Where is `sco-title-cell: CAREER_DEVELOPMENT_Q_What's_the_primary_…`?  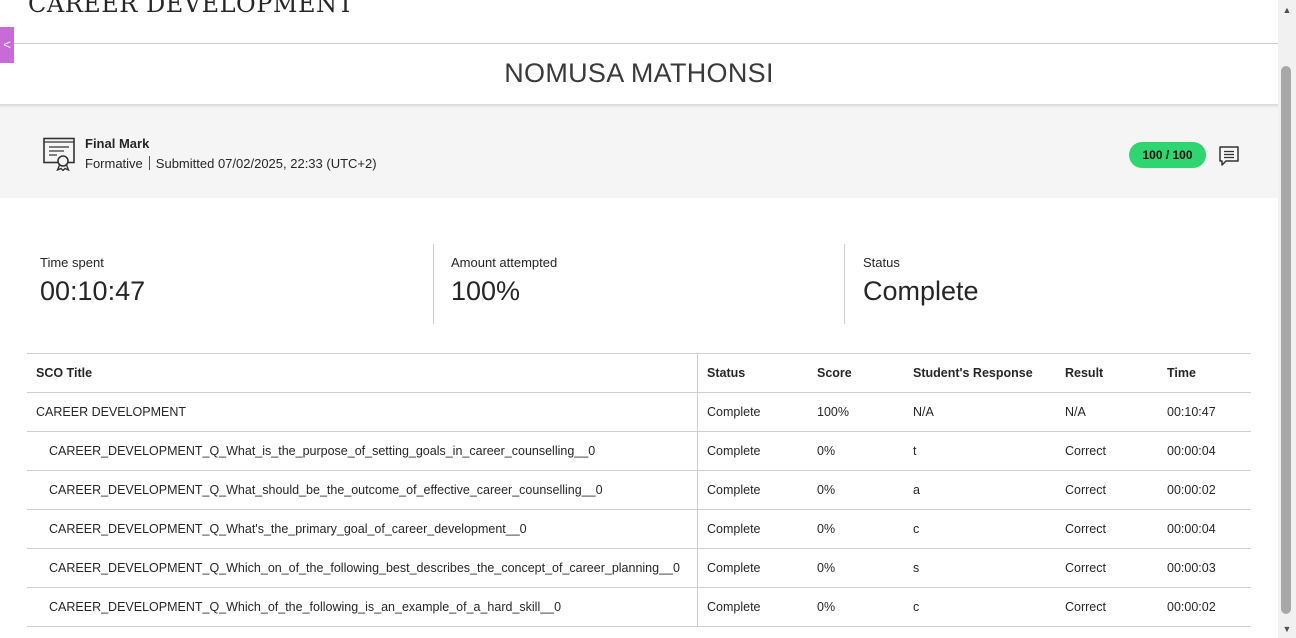
sco-title-cell: CAREER_DEVELOPMENT_Q_What's_the_primary_… is located at coordinates (362, 529).